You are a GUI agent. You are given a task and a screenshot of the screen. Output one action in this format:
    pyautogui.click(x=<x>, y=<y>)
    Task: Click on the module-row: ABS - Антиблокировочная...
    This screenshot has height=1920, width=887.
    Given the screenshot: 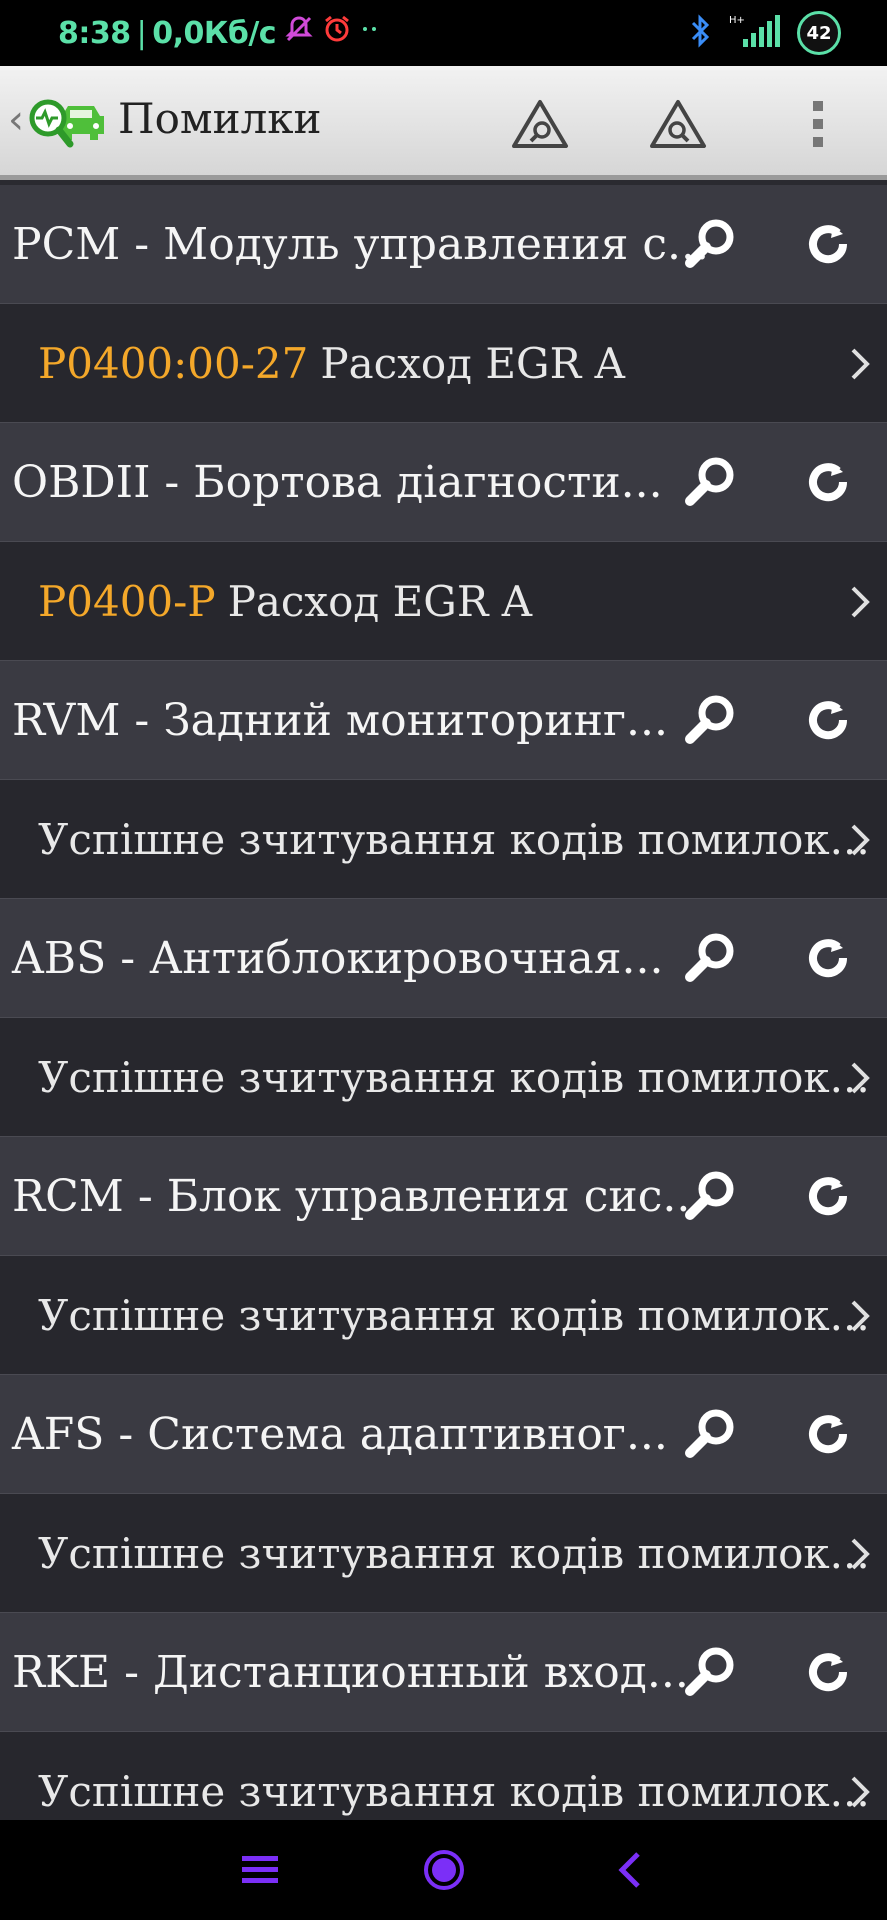 What is the action you would take?
    pyautogui.click(x=443, y=958)
    